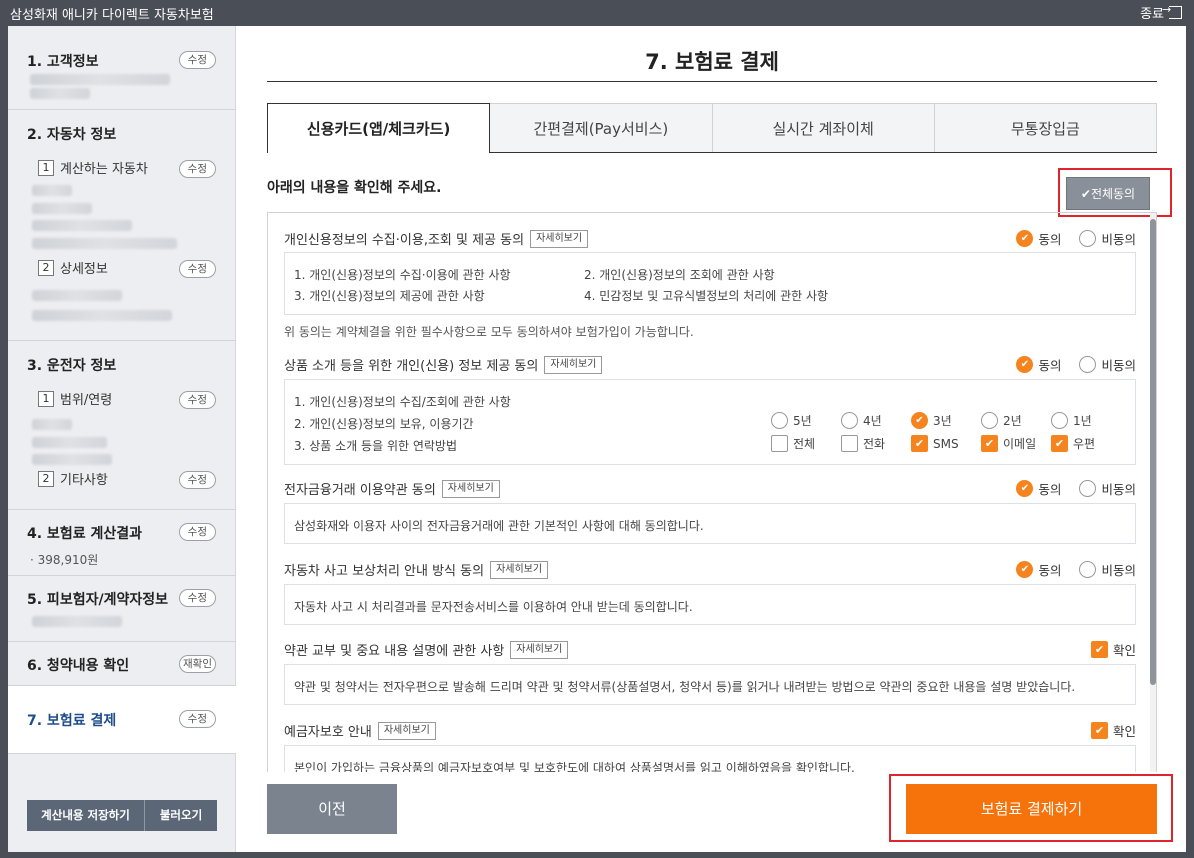  What do you see at coordinates (197, 400) in the screenshot?
I see `edit-range-button: 수정` at bounding box center [197, 400].